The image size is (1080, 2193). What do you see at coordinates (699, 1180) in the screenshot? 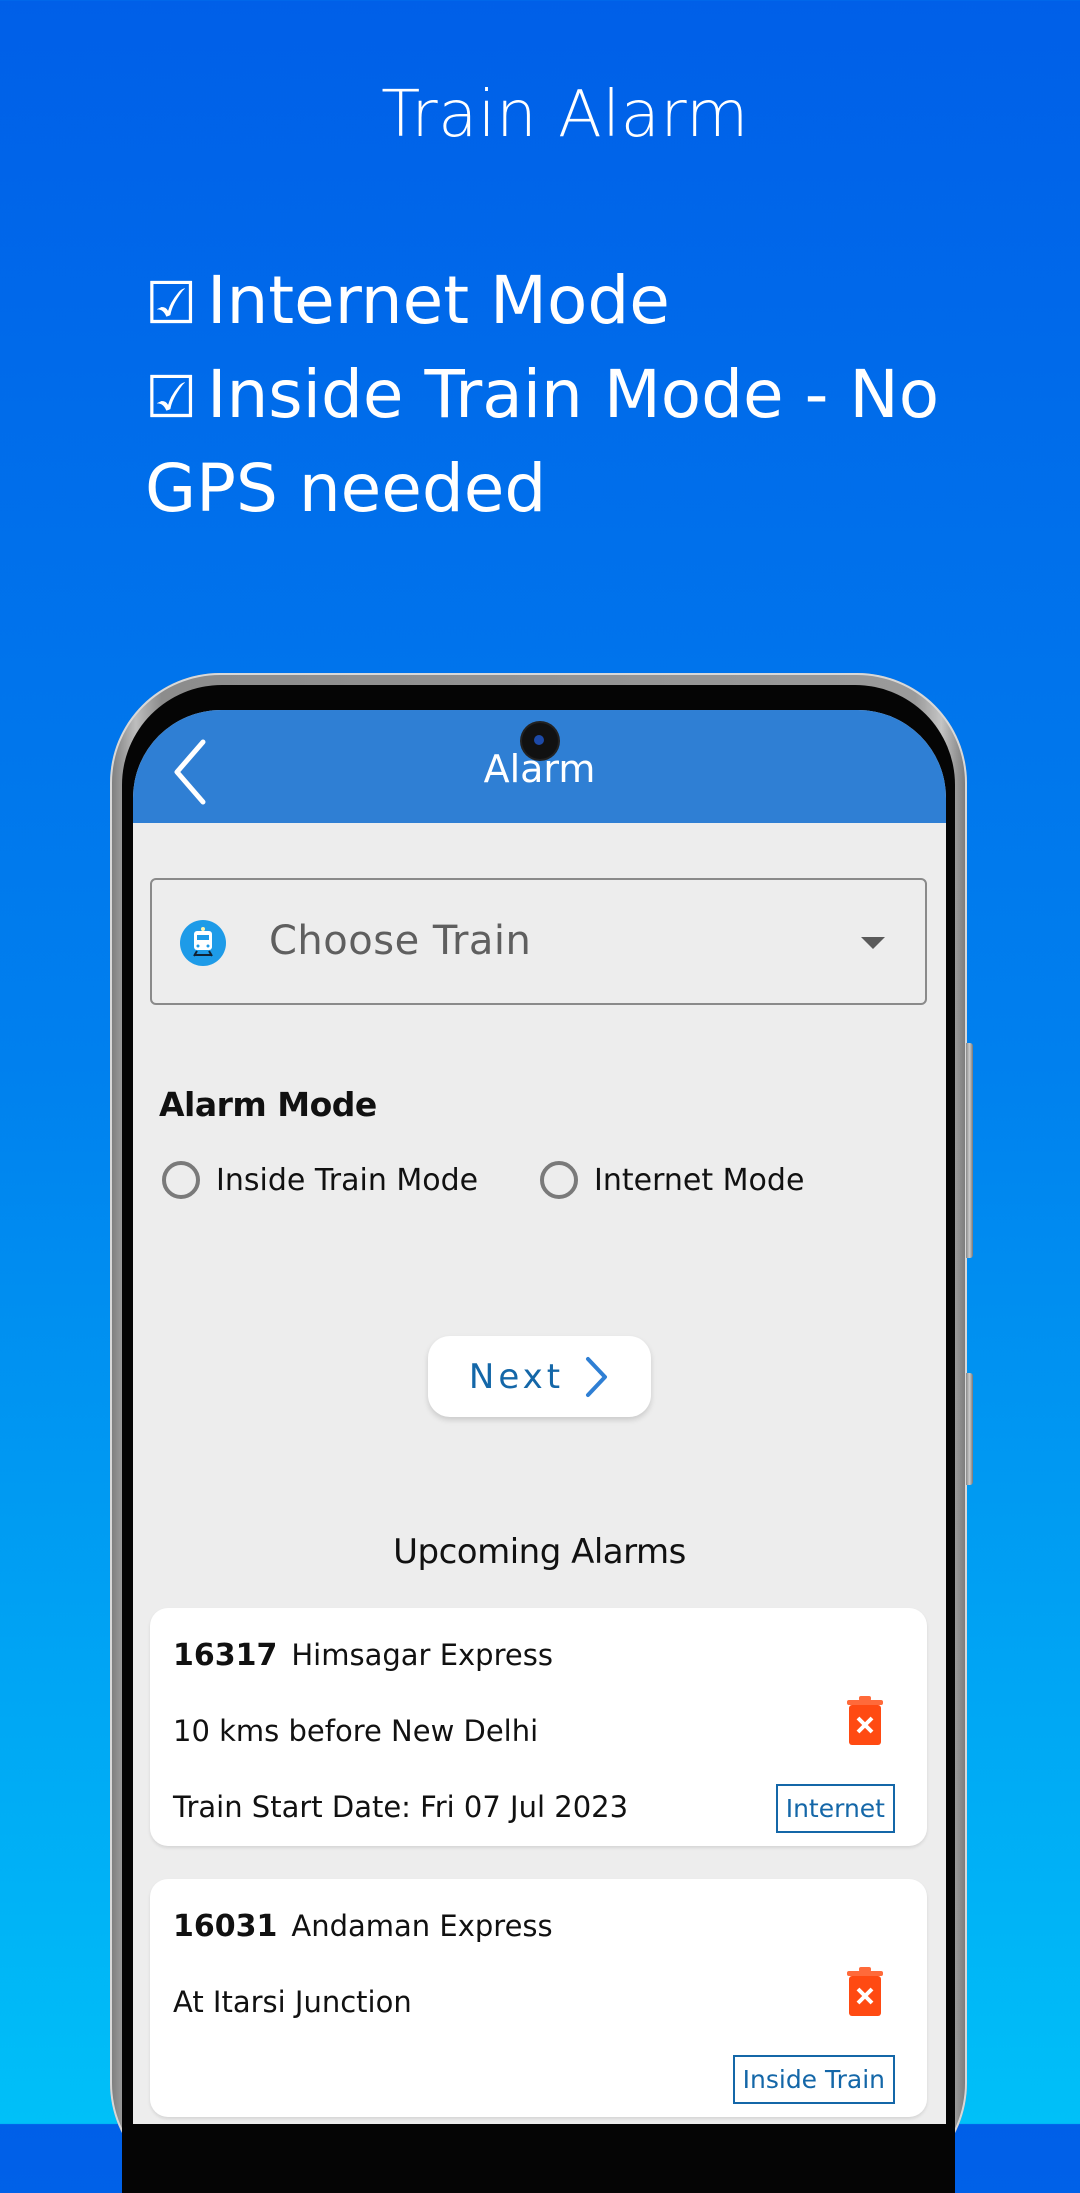
I see `radio-label: Internet Mode` at bounding box center [699, 1180].